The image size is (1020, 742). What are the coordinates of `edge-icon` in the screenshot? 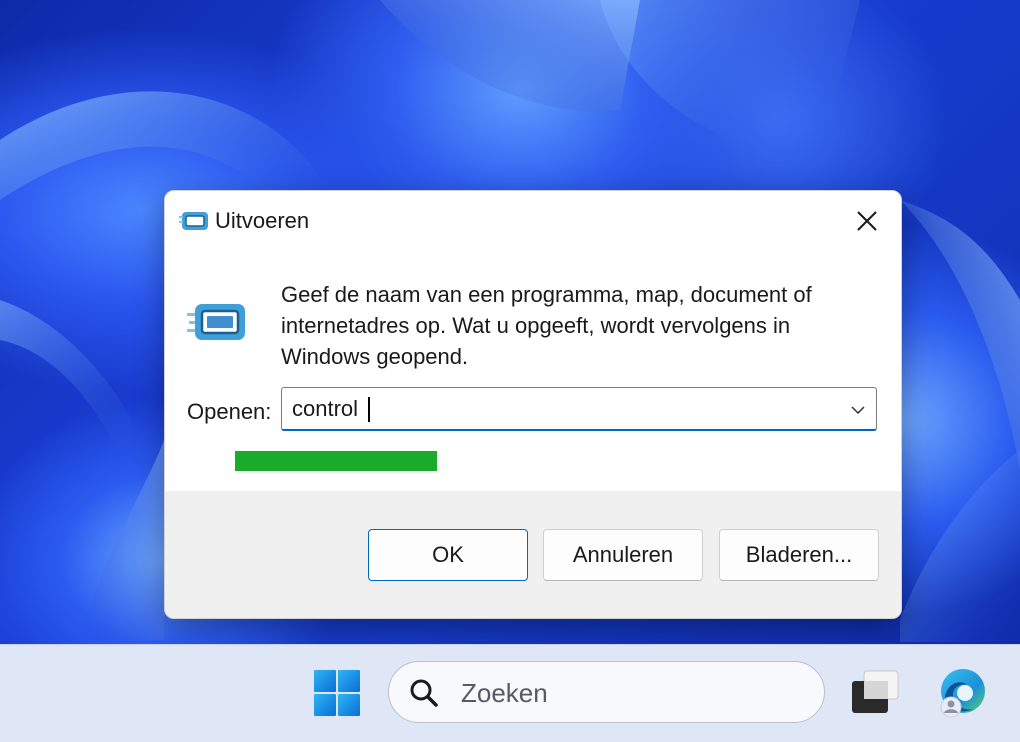 It's located at (962, 693).